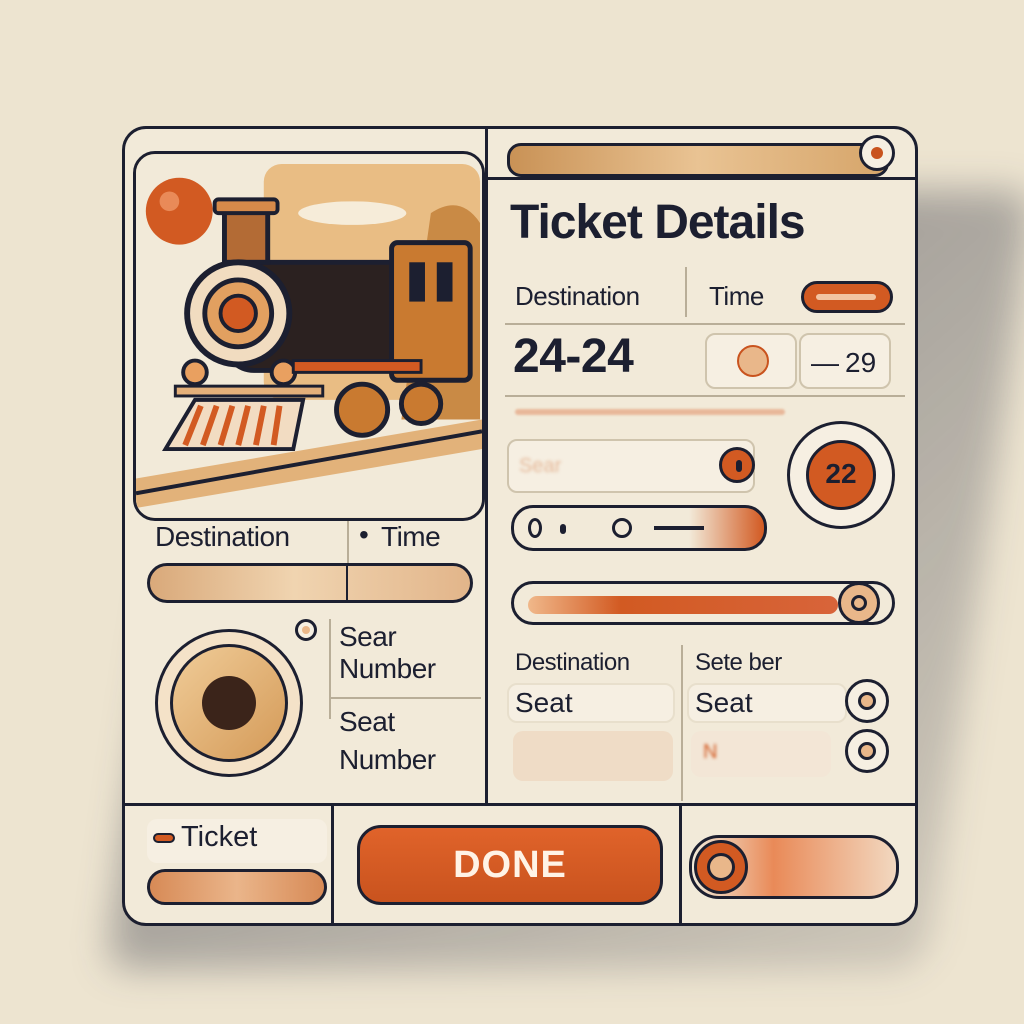 This screenshot has width=1024, height=1024. Describe the element at coordinates (306, 630) in the screenshot. I see `dial-indicator` at that location.